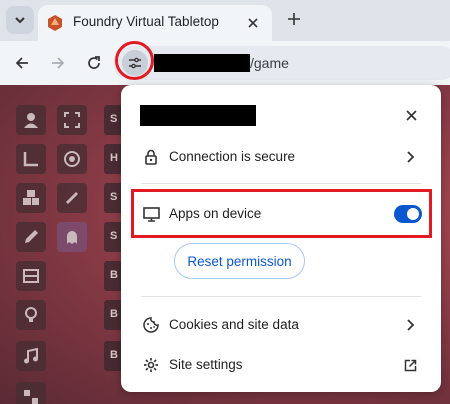 Image resolution: width=450 pixels, height=404 pixels. I want to click on walls-tool, so click(31, 276).